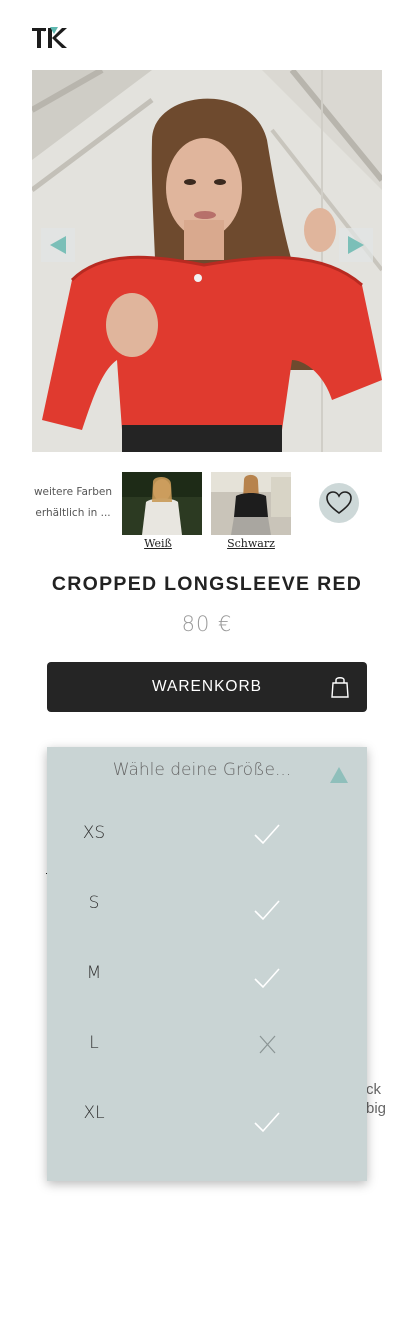  I want to click on background-text-line2: big, so click(376, 1108).